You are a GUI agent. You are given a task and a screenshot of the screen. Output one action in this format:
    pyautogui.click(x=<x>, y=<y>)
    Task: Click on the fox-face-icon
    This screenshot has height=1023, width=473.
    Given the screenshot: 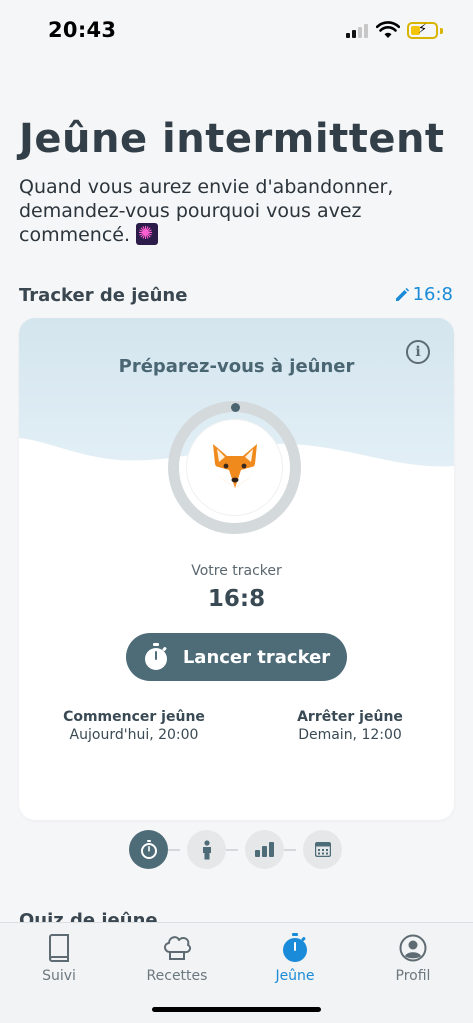 What is the action you would take?
    pyautogui.click(x=235, y=466)
    